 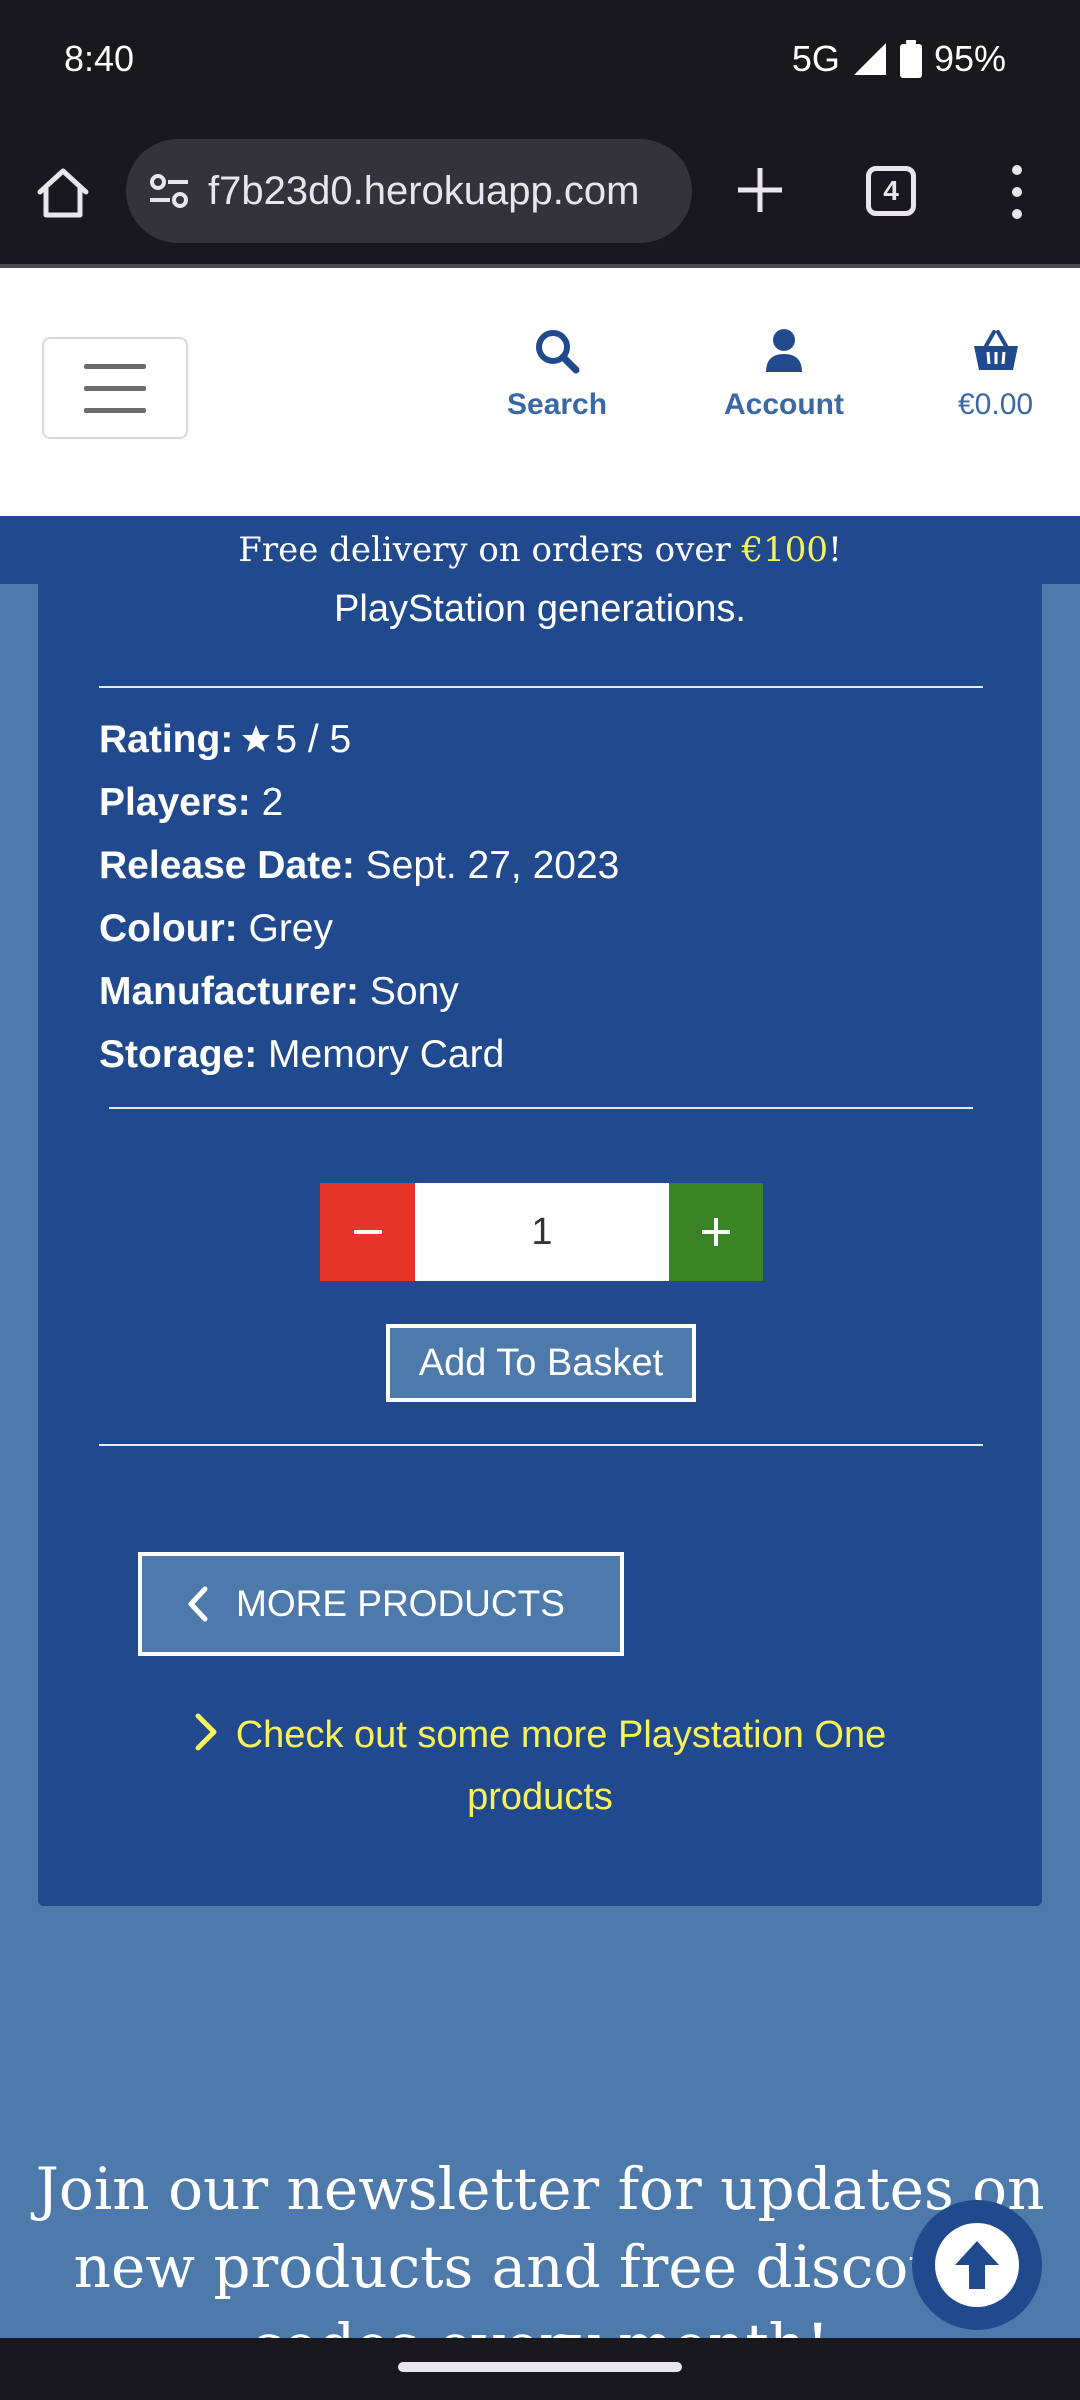 I want to click on status-bar: 8:40 5G 95%, so click(x=540, y=59).